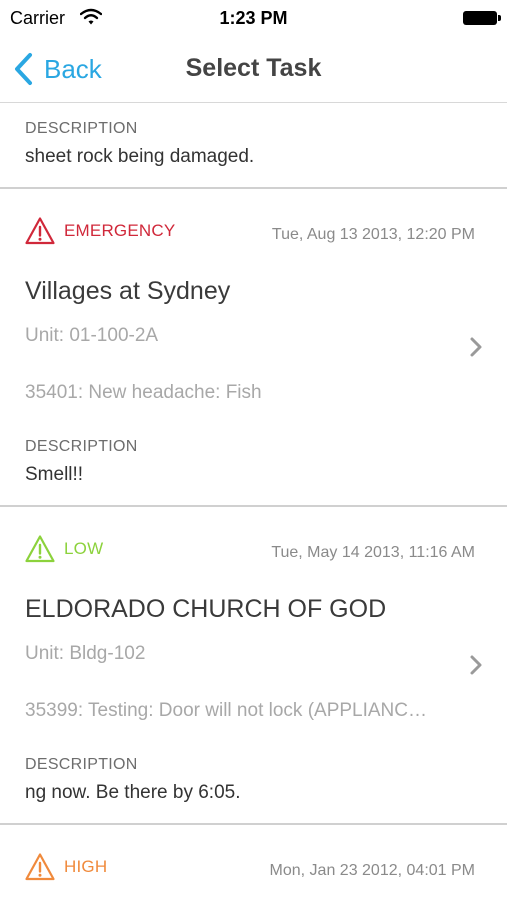 The width and height of the screenshot is (507, 900). I want to click on task-date: Tue, Aug 13 2013, 12:20 PM, so click(373, 234).